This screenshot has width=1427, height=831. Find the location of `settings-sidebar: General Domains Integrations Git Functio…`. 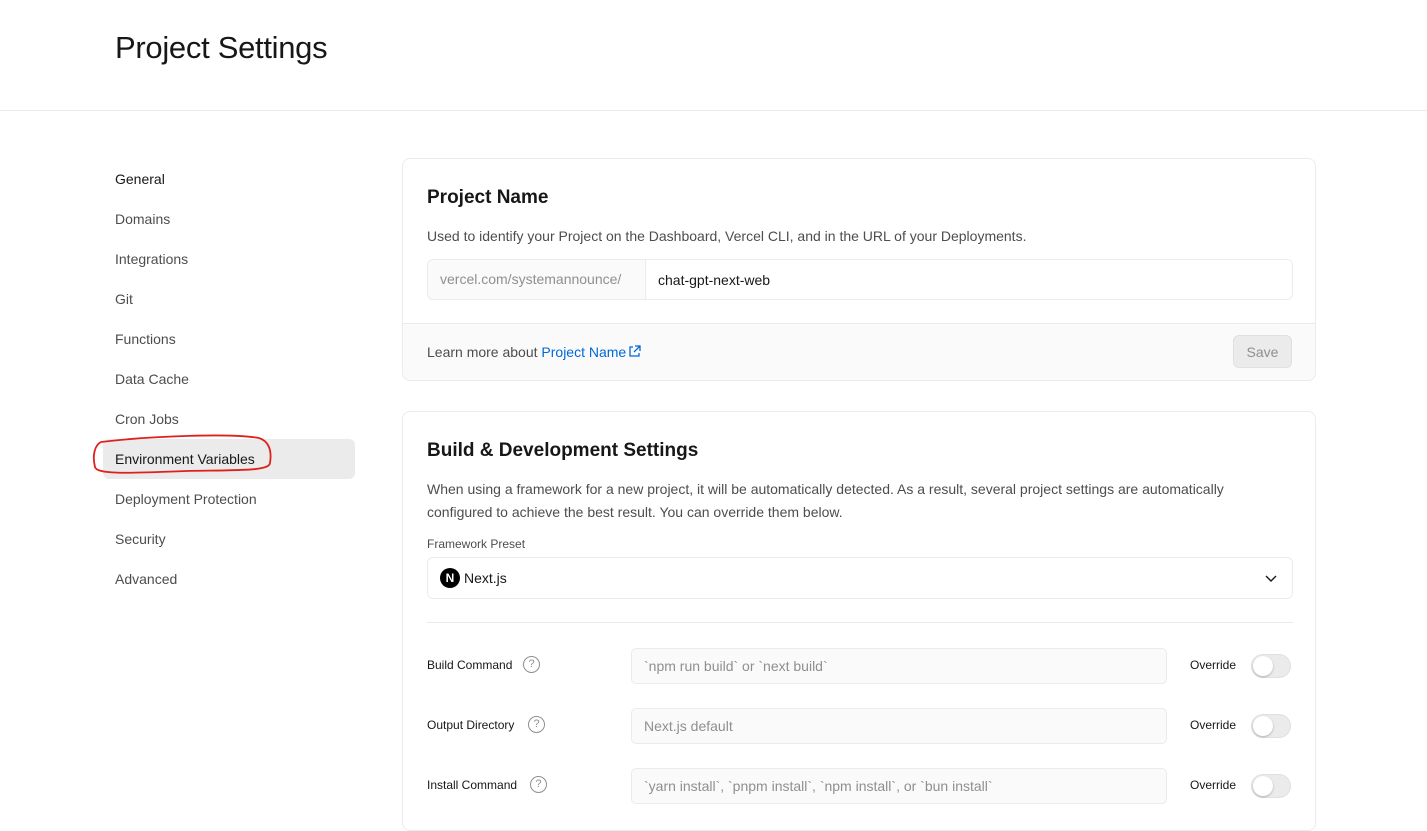

settings-sidebar: General Domains Integrations Git Functio… is located at coordinates (223, 379).